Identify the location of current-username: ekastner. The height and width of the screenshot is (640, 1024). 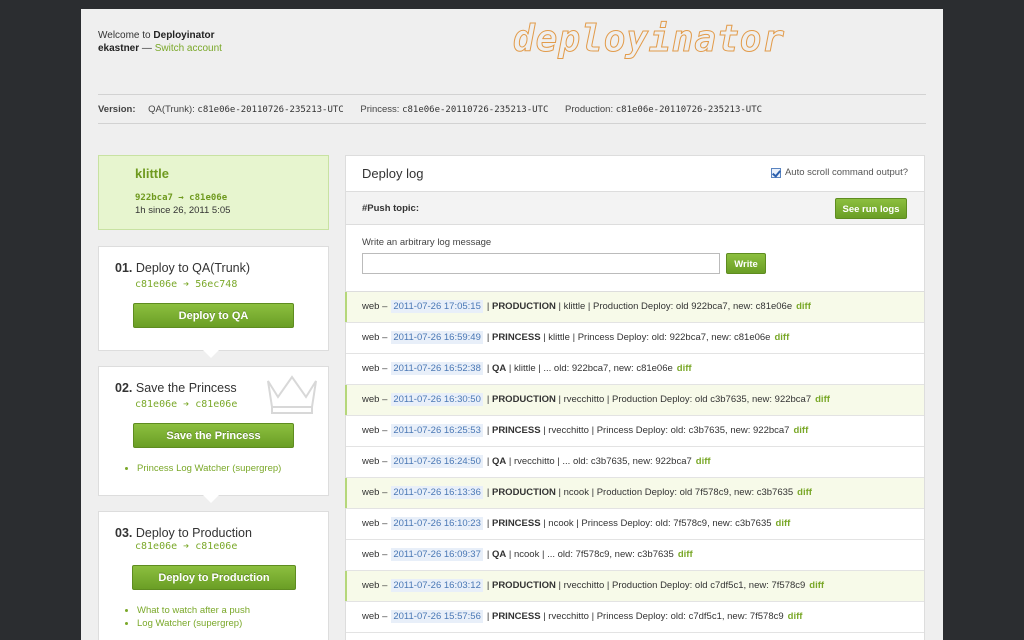
(119, 48).